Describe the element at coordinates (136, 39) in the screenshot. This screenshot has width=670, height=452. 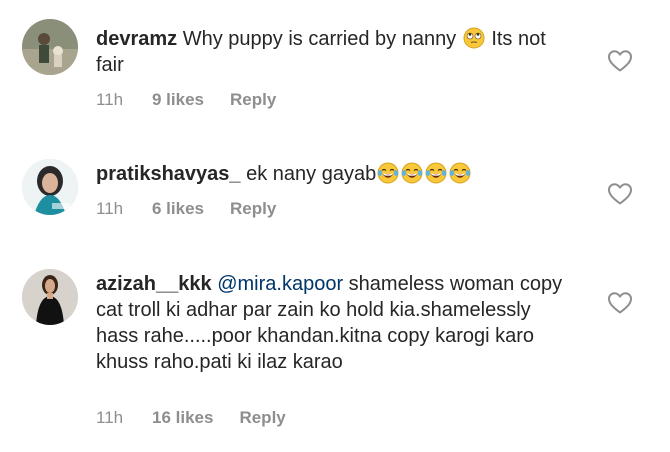
I see `comment-username: devramz` at that location.